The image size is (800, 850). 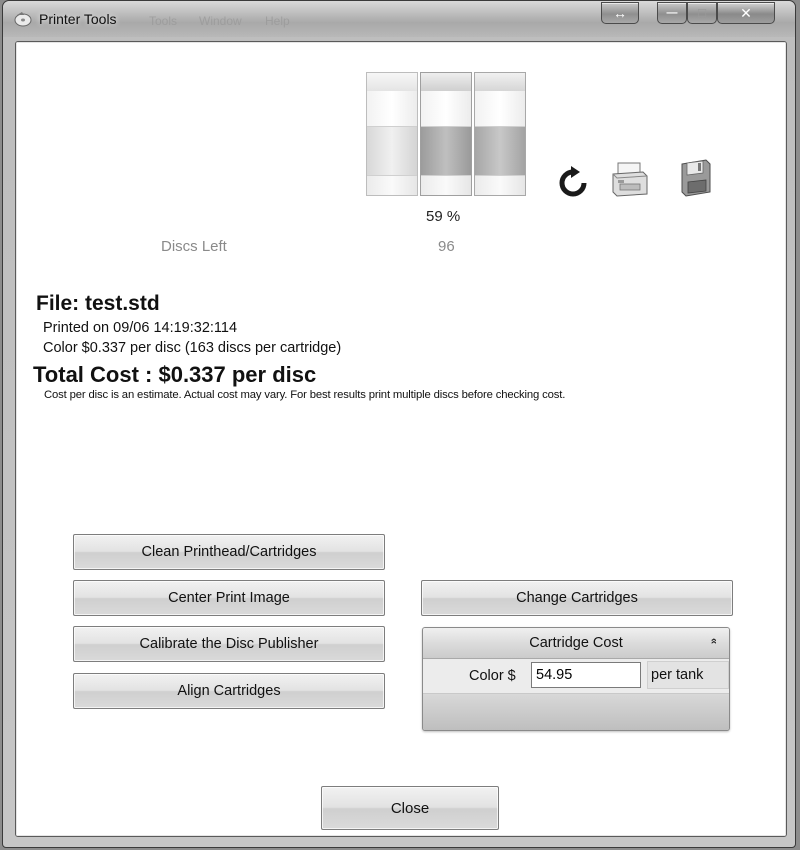 I want to click on clean-printhead-button: Clean Printhead/Cartridges, so click(x=229, y=552).